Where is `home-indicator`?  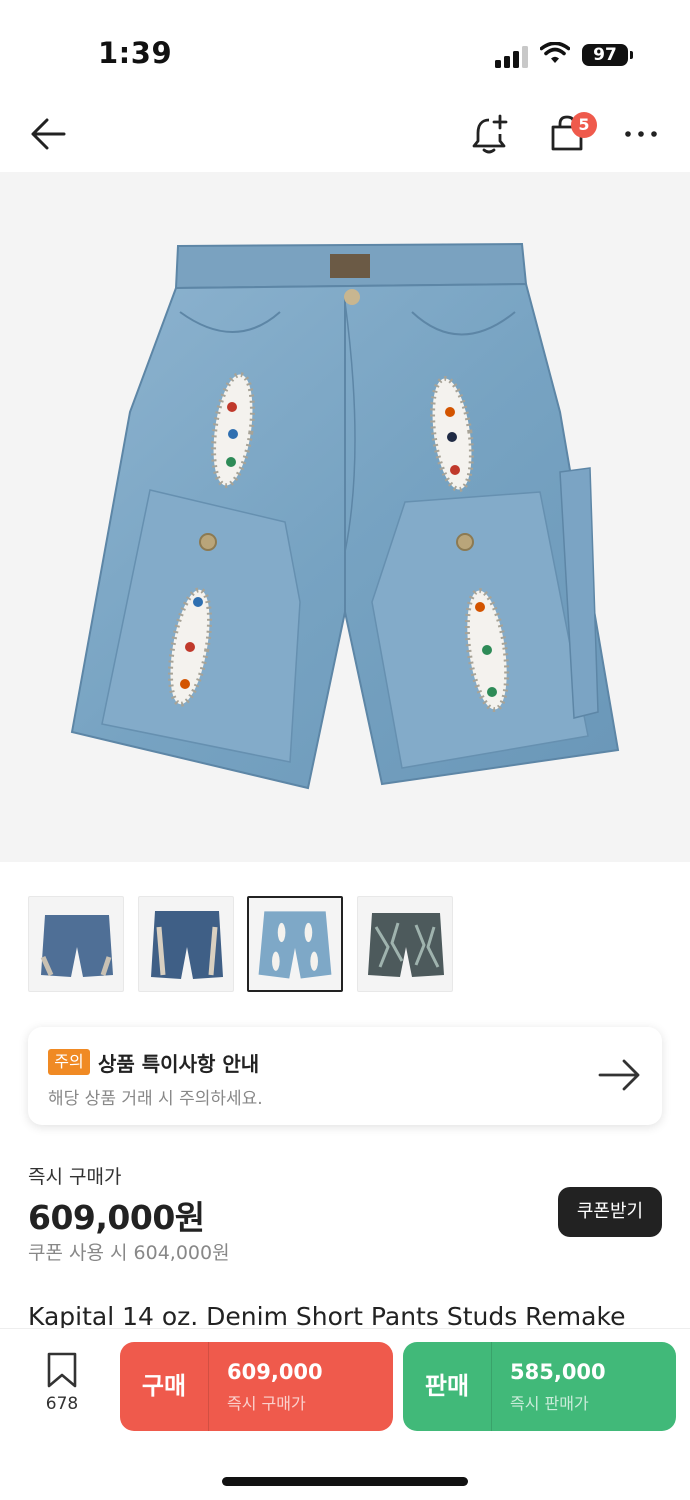
home-indicator is located at coordinates (345, 1481).